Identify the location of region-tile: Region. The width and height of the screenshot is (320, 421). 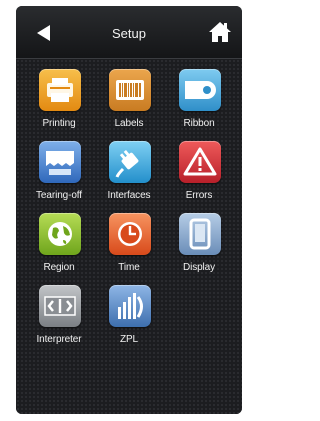
(59, 247).